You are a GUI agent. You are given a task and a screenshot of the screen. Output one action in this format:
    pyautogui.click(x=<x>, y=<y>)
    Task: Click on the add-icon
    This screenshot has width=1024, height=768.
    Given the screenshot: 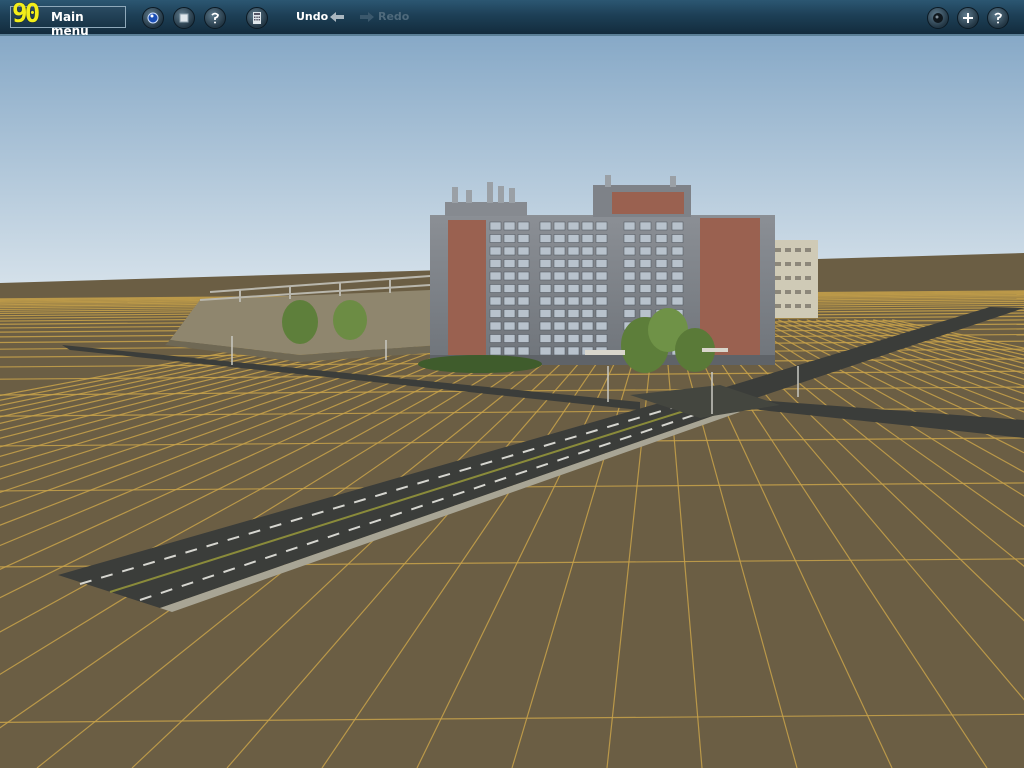 What is the action you would take?
    pyautogui.click(x=968, y=18)
    